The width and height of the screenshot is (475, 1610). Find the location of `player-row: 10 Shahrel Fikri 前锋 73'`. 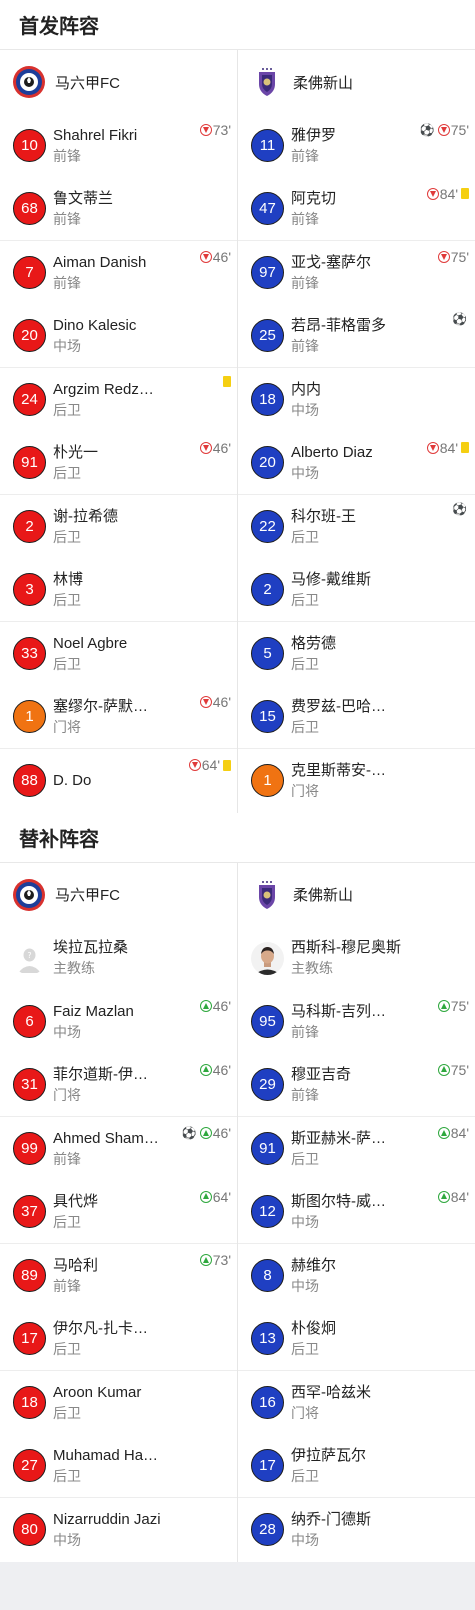

player-row: 10 Shahrel Fikri 前锋 73' is located at coordinates (118, 146).